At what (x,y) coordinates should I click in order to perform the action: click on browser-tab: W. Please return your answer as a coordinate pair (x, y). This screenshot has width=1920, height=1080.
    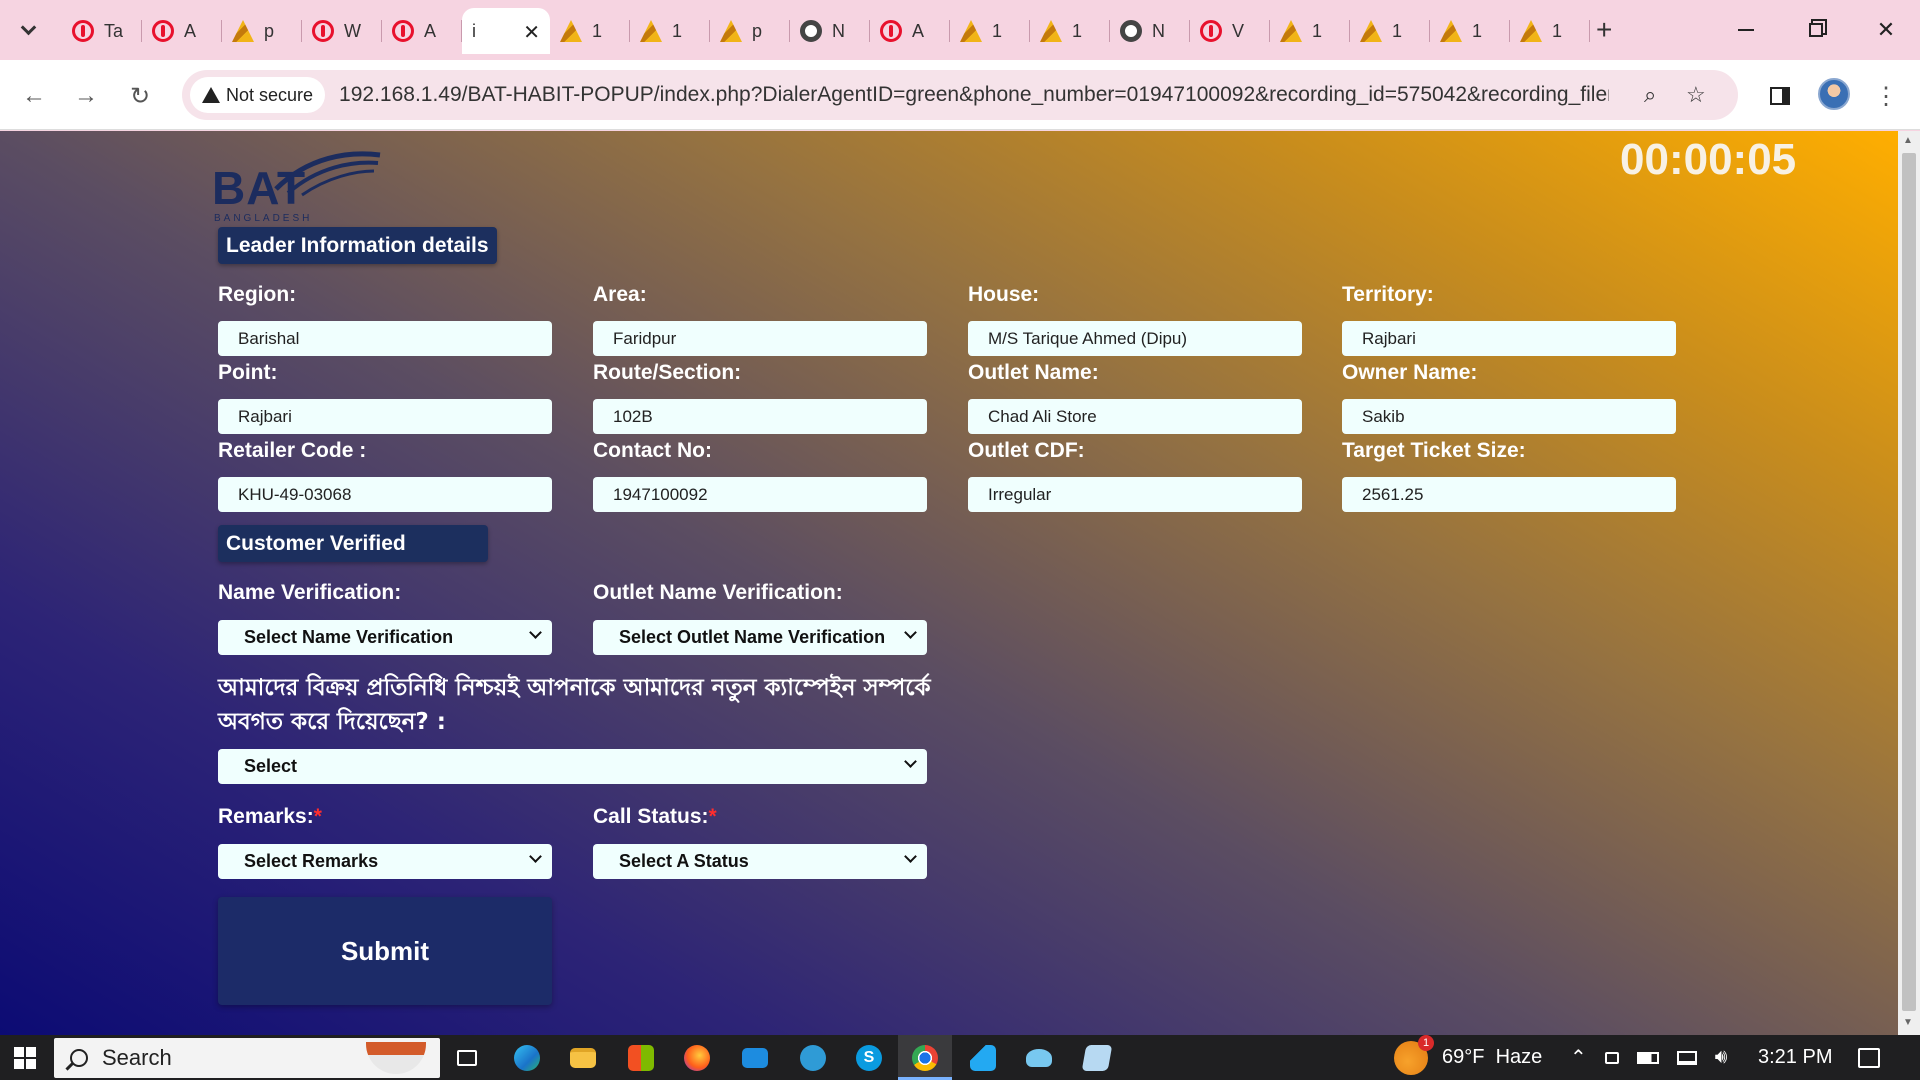
    Looking at the image, I should click on (342, 31).